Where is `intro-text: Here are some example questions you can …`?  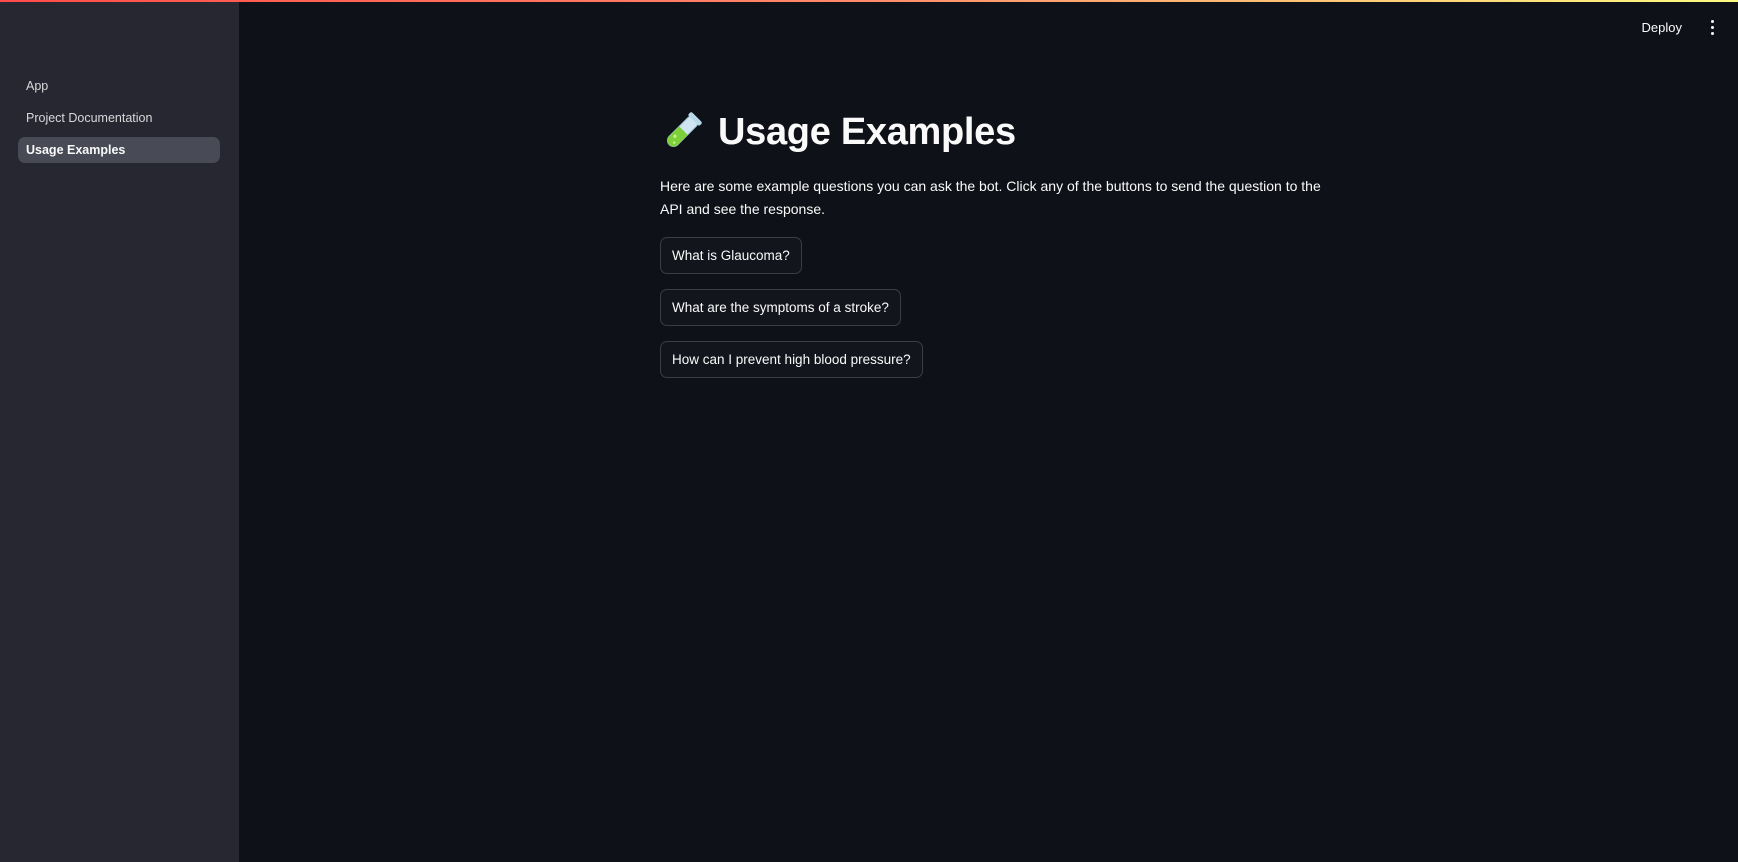
intro-text: Here are some example questions you can … is located at coordinates (990, 197).